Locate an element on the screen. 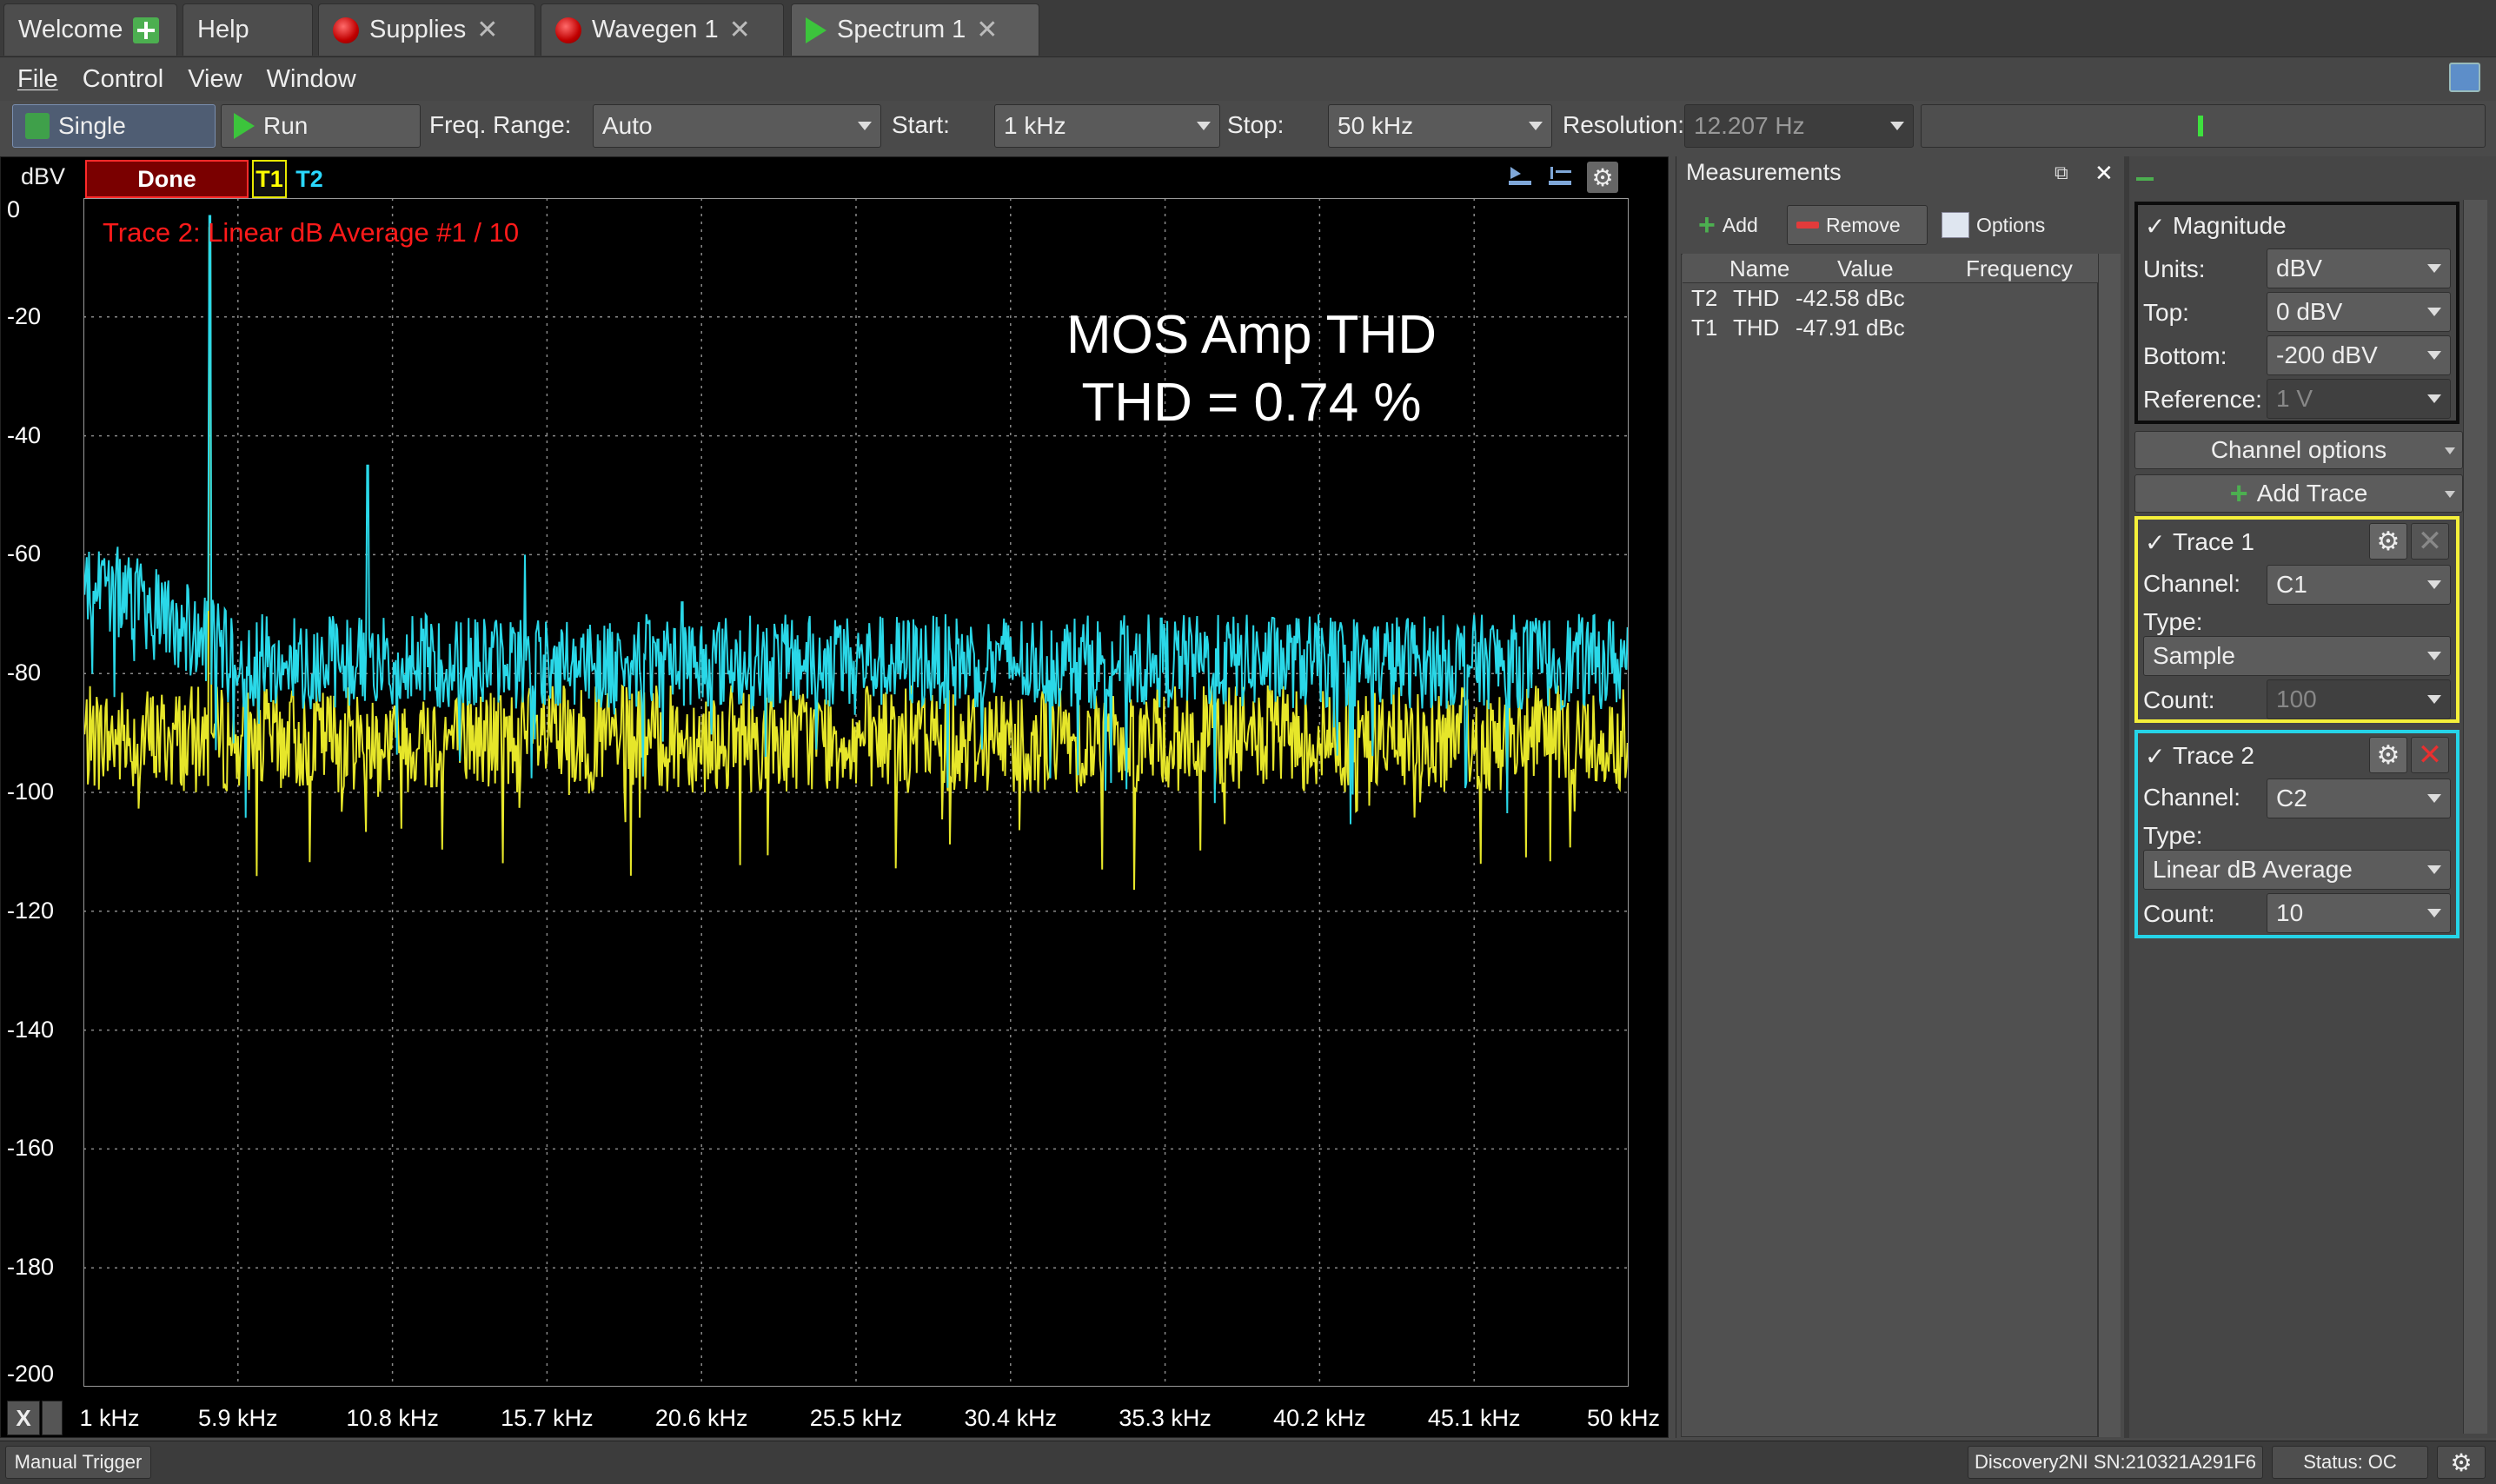  freq-range-label: Freq. Range: is located at coordinates (500, 124).